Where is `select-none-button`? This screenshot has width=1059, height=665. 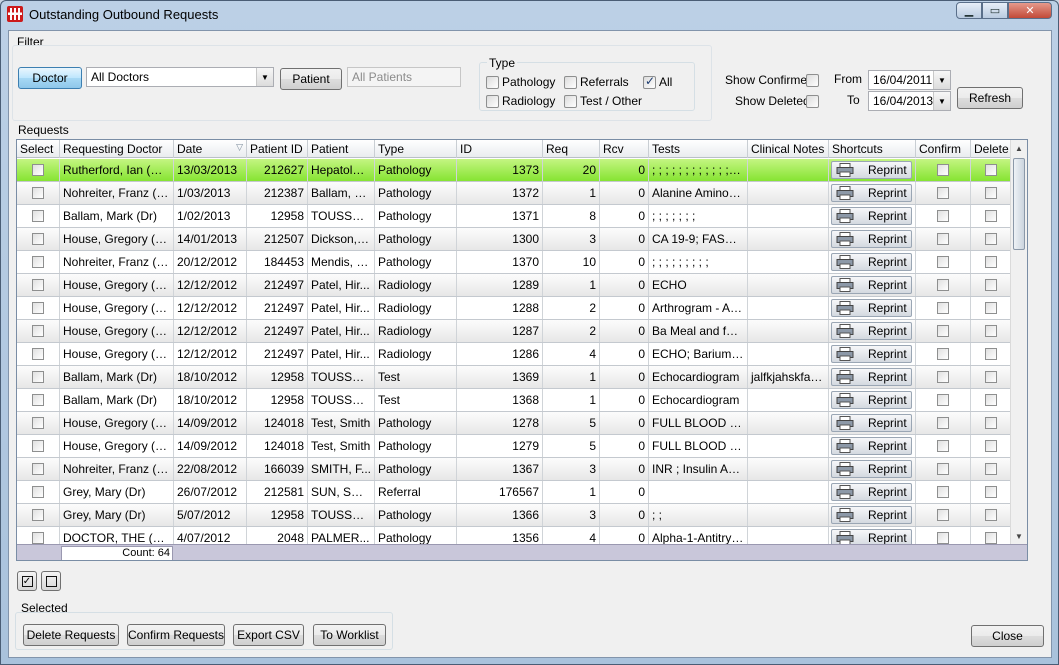 select-none-button is located at coordinates (51, 581).